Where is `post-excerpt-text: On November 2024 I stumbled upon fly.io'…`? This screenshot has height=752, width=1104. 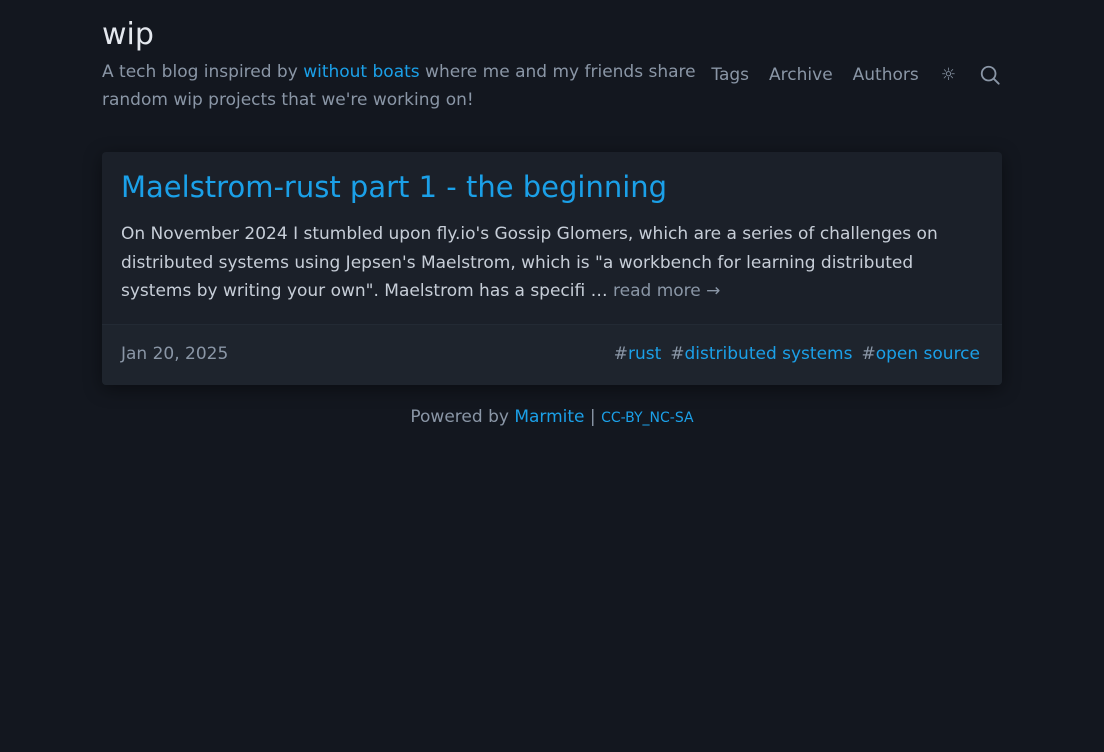
post-excerpt-text: On November 2024 I stumbled upon fly.io'… is located at coordinates (529, 262).